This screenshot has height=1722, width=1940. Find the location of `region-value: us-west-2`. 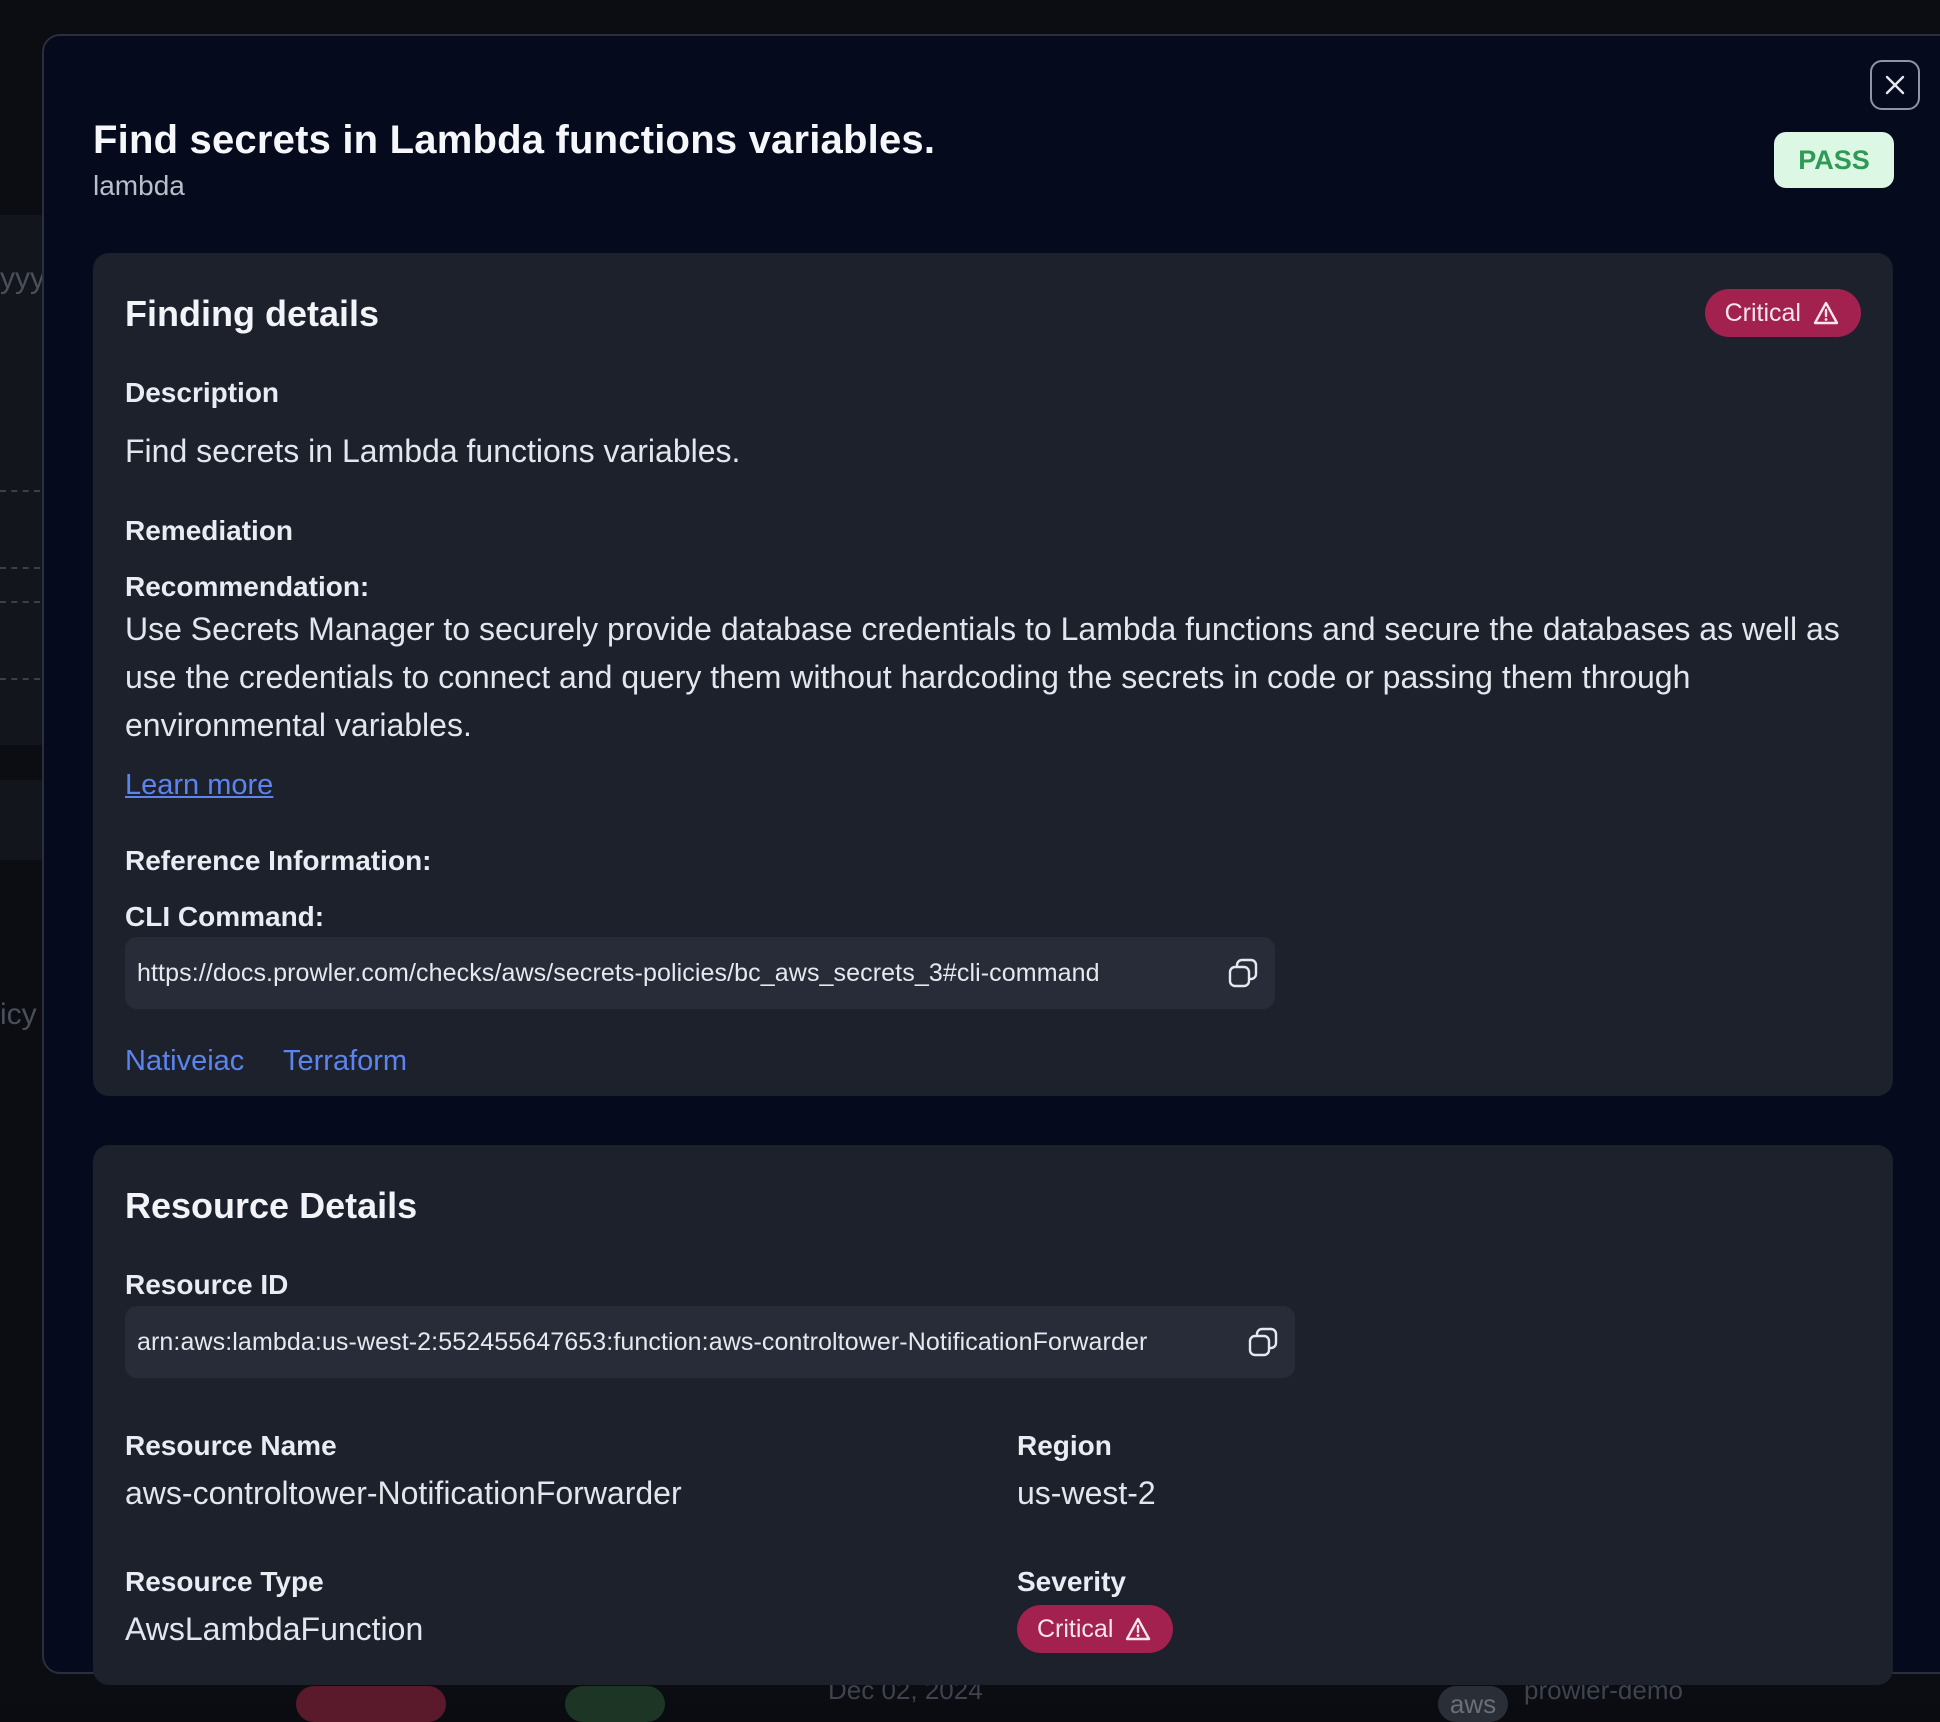

region-value: us-west-2 is located at coordinates (1086, 1493).